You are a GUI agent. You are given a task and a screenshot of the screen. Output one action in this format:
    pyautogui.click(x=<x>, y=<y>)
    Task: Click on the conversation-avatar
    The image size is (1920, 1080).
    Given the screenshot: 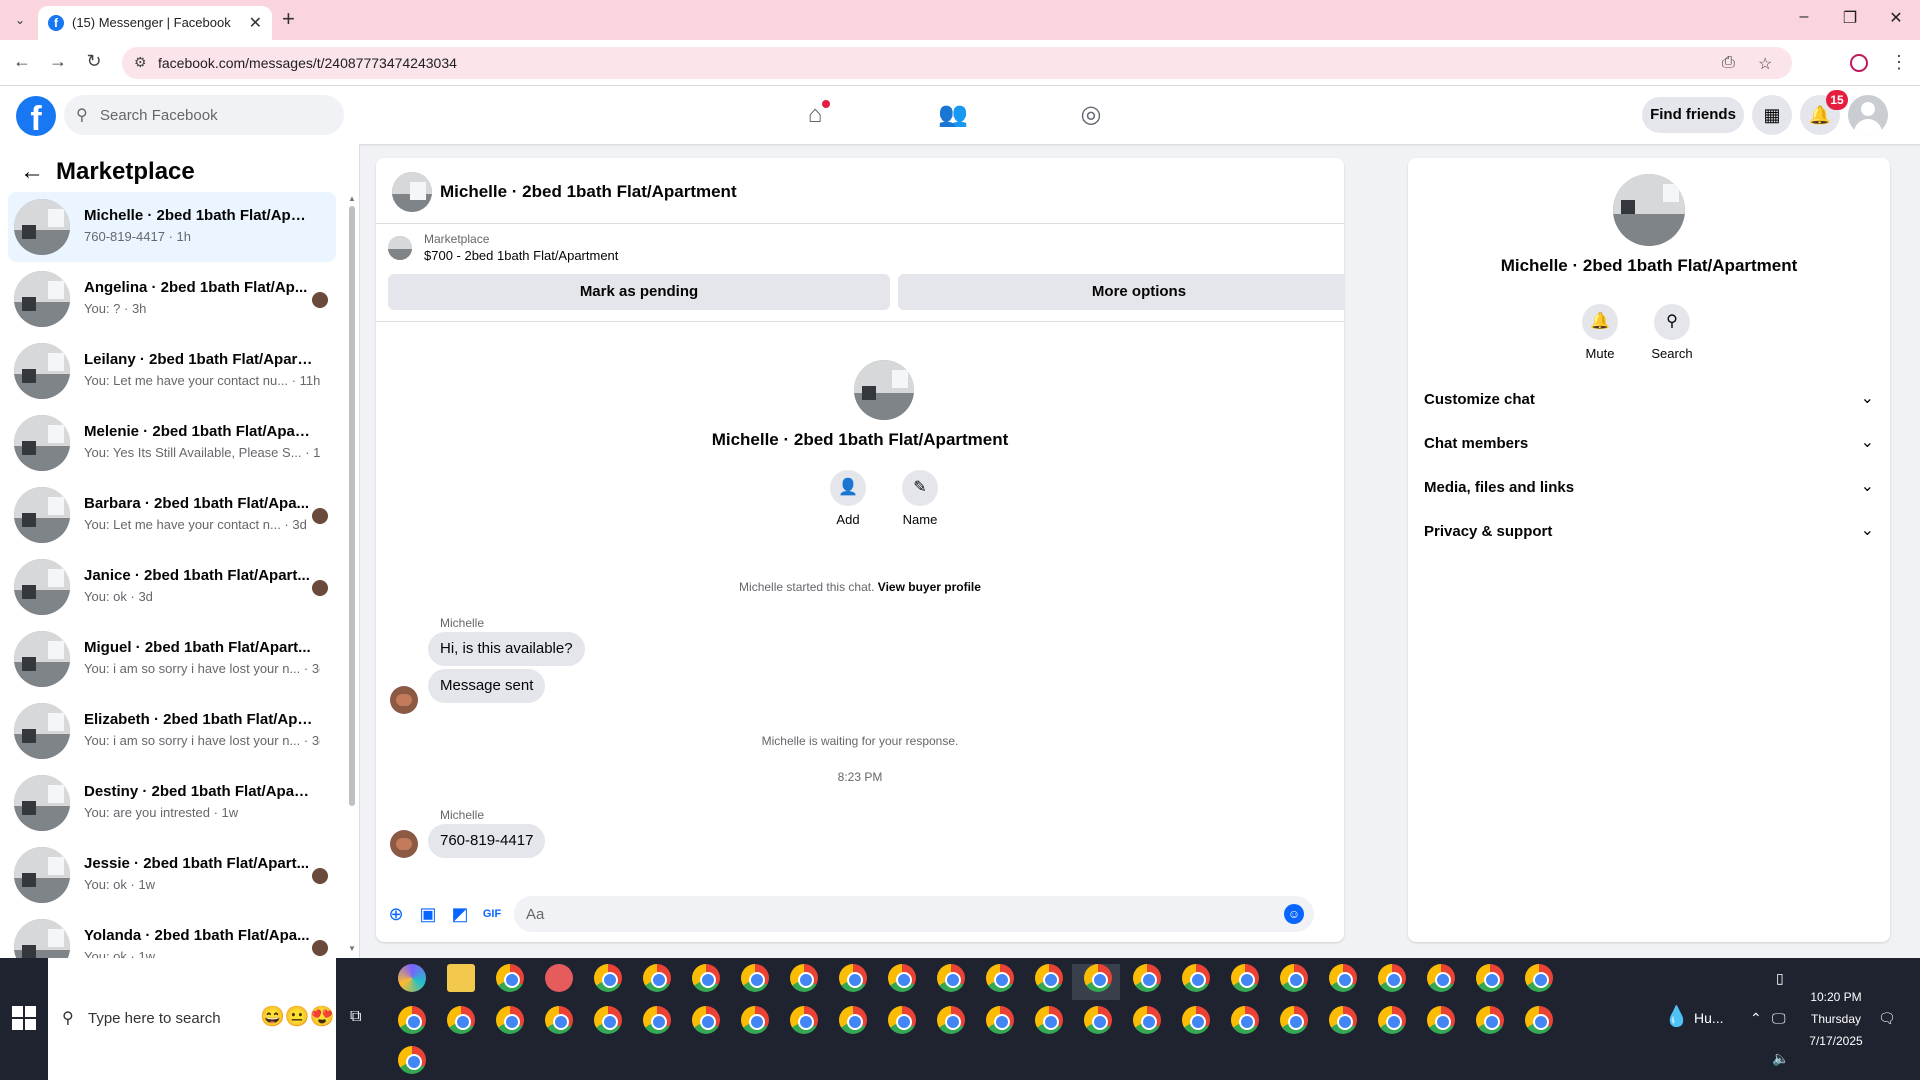 What is the action you would take?
    pyautogui.click(x=412, y=192)
    